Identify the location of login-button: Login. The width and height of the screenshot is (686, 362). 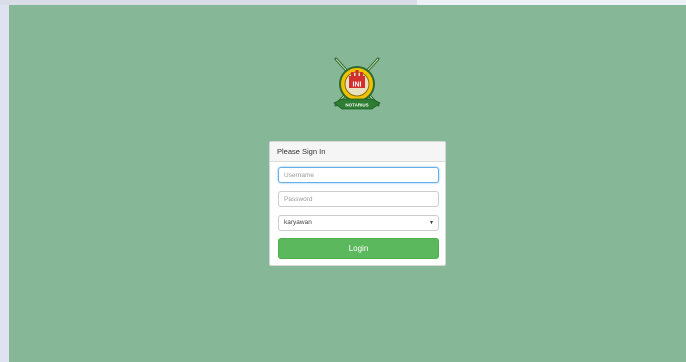
(358, 248).